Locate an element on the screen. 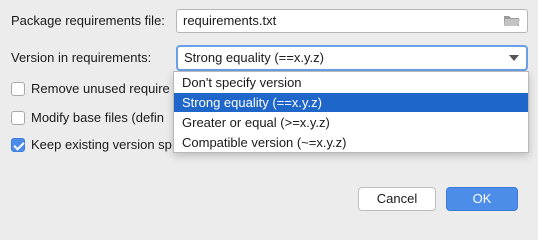 The image size is (538, 240). package-file-value: requirements.txt is located at coordinates (230, 20).